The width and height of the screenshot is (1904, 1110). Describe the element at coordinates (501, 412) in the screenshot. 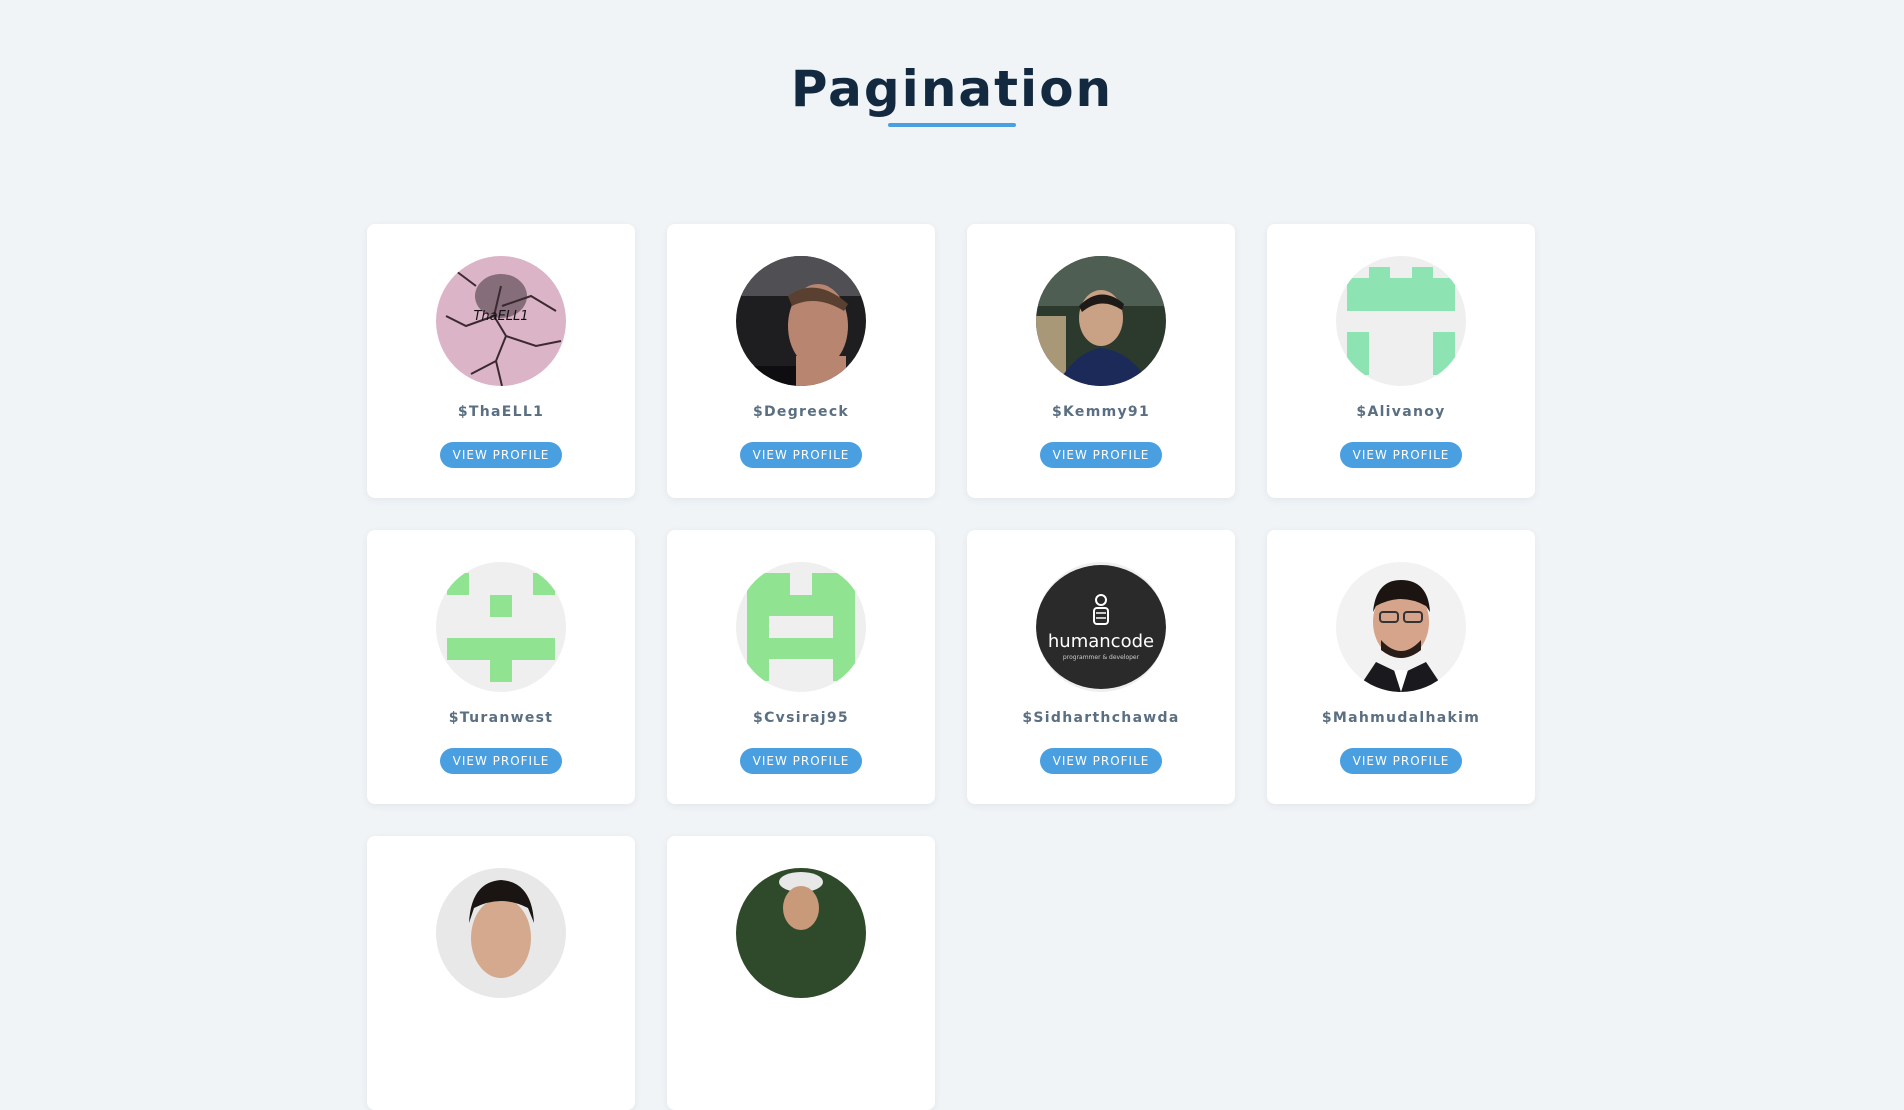

I see `username: $ThaELL1` at that location.